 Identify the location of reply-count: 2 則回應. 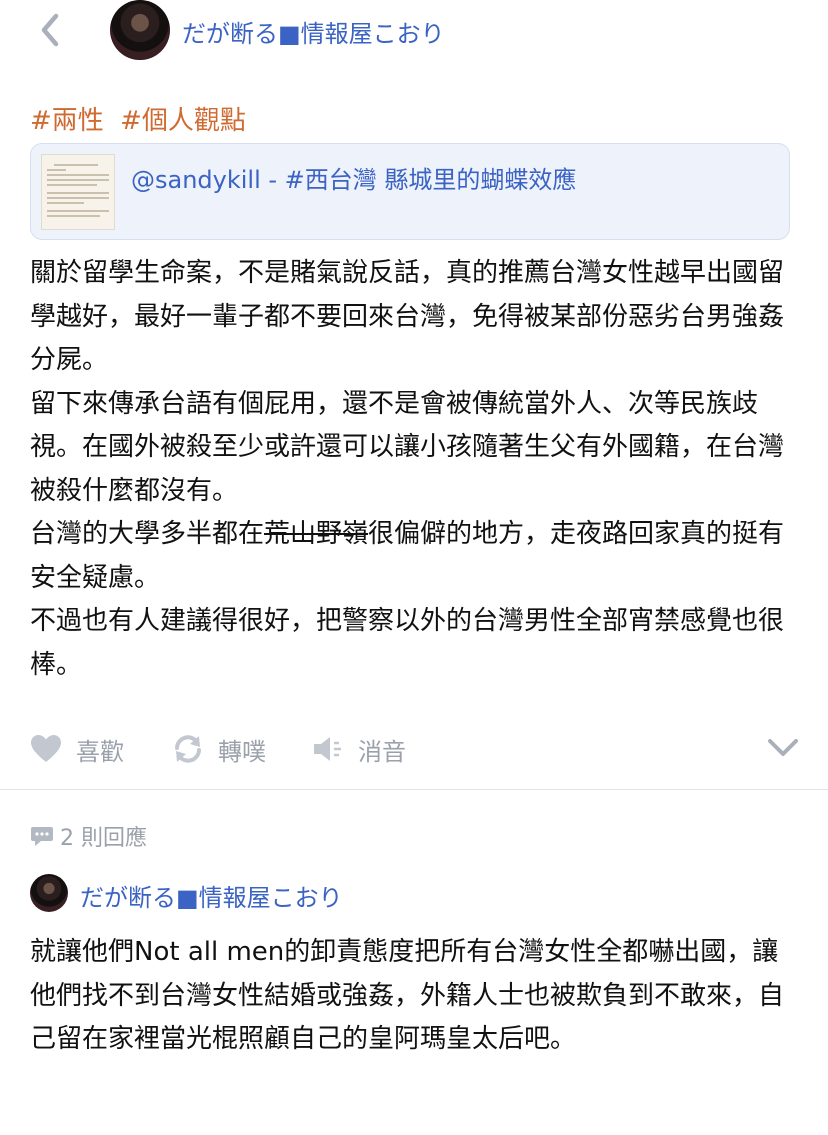
(88, 836).